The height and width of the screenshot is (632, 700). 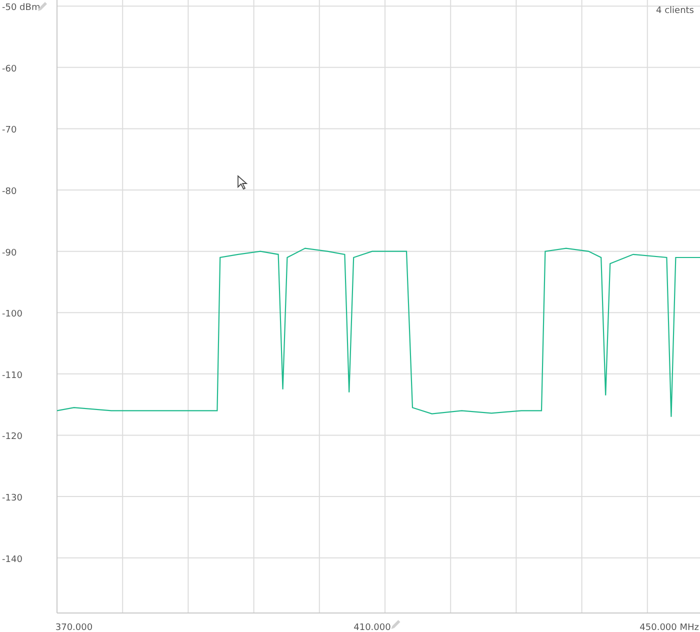 I want to click on x-axis-label: 370.000, so click(x=74, y=627).